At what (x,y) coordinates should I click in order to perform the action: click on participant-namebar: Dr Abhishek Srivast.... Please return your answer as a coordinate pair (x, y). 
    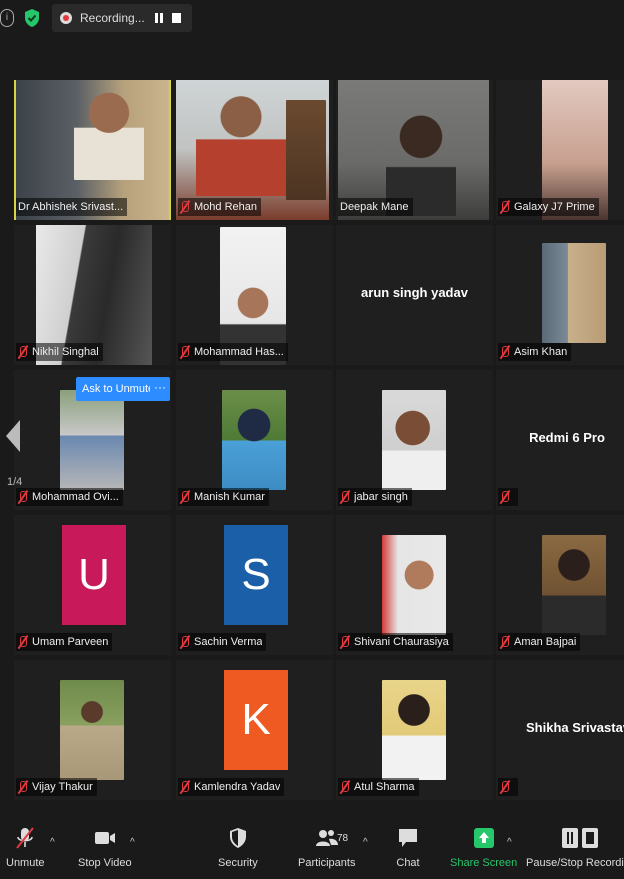
    Looking at the image, I should click on (72, 207).